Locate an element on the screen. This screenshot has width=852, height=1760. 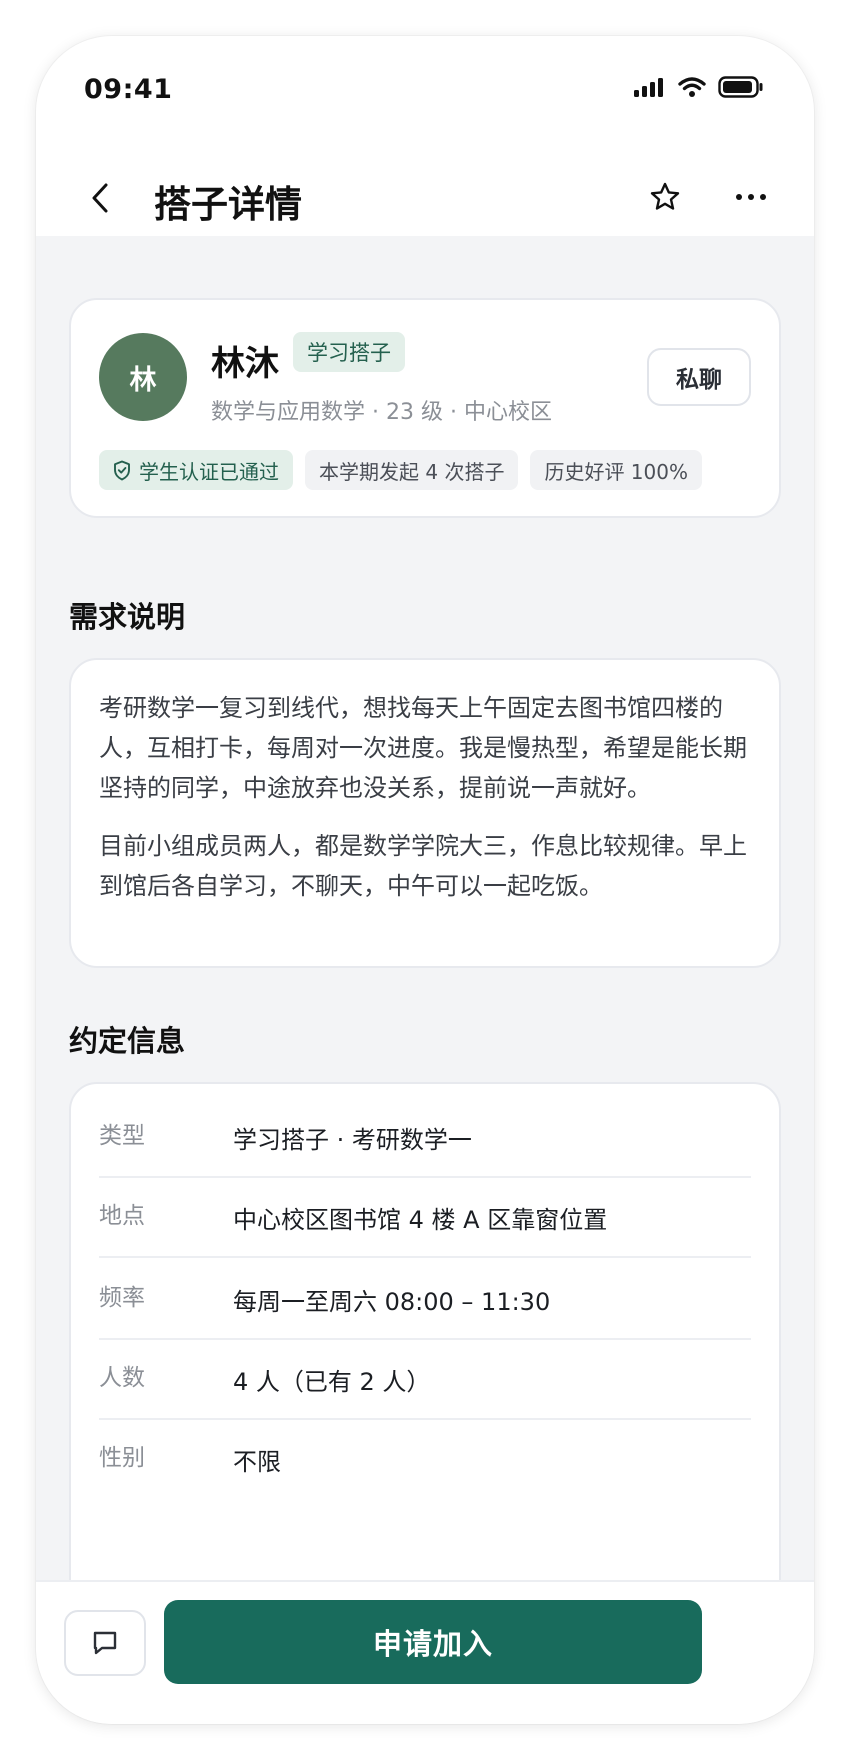
chat-bubble-icon is located at coordinates (105, 1643).